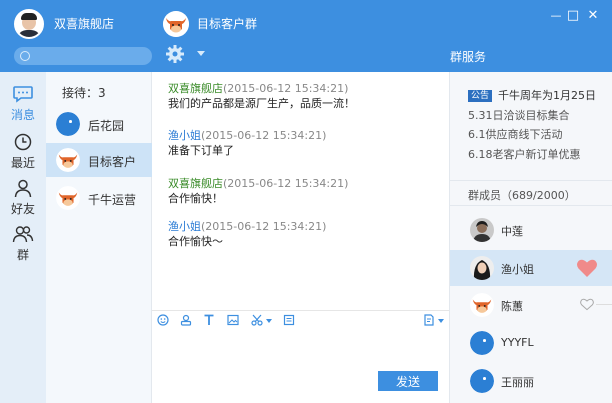 Image resolution: width=612 pixels, height=403 pixels. Describe the element at coordinates (163, 320) in the screenshot. I see `emoji-icon` at that location.